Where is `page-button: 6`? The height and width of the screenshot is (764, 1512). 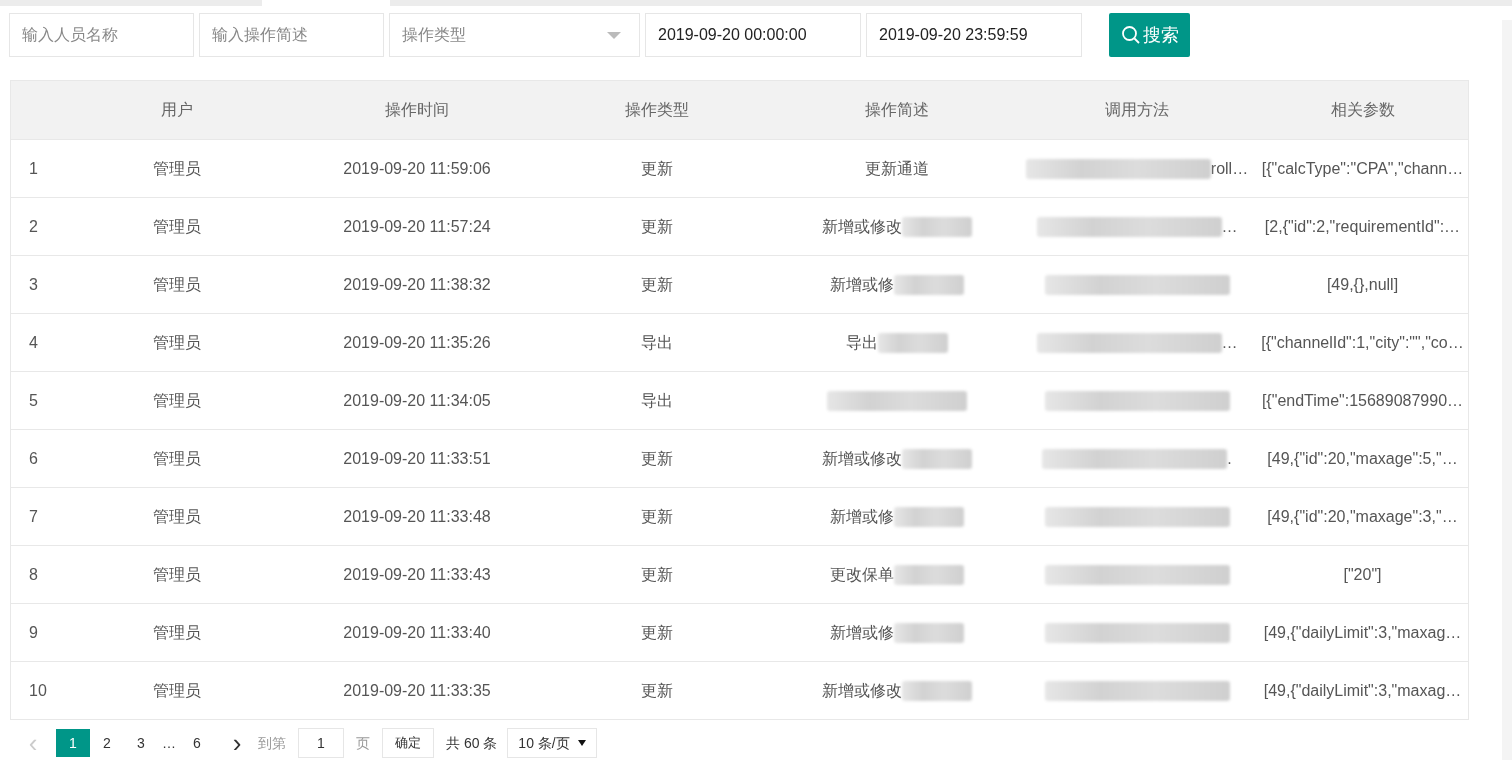 page-button: 6 is located at coordinates (197, 743).